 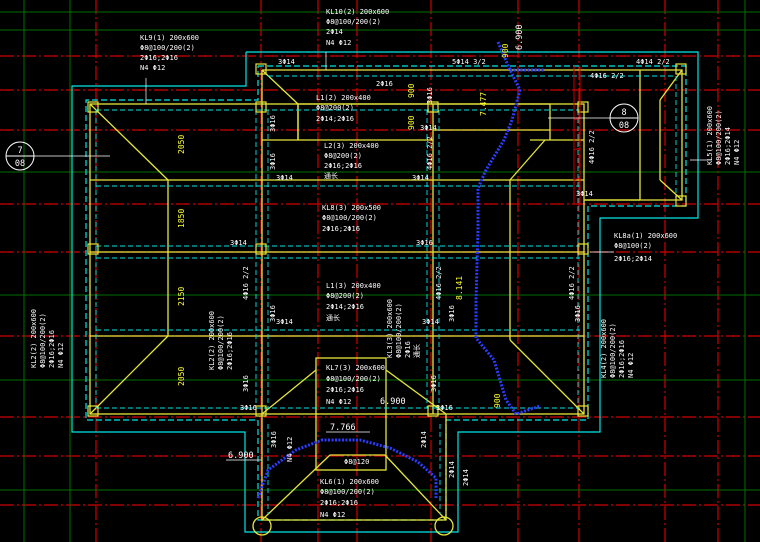 What do you see at coordinates (341, 229) in the screenshot?
I see `kl8-line-3: 2Φ16;2Φ16` at bounding box center [341, 229].